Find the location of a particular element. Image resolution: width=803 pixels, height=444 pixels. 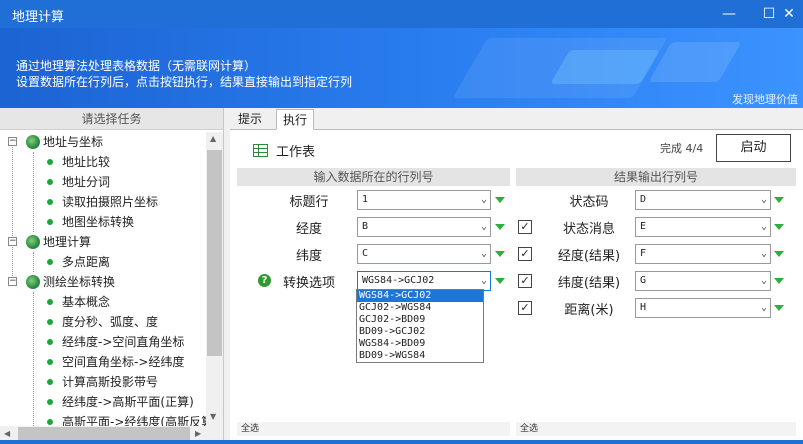

tree-item: 基本概念 is located at coordinates (103, 302).